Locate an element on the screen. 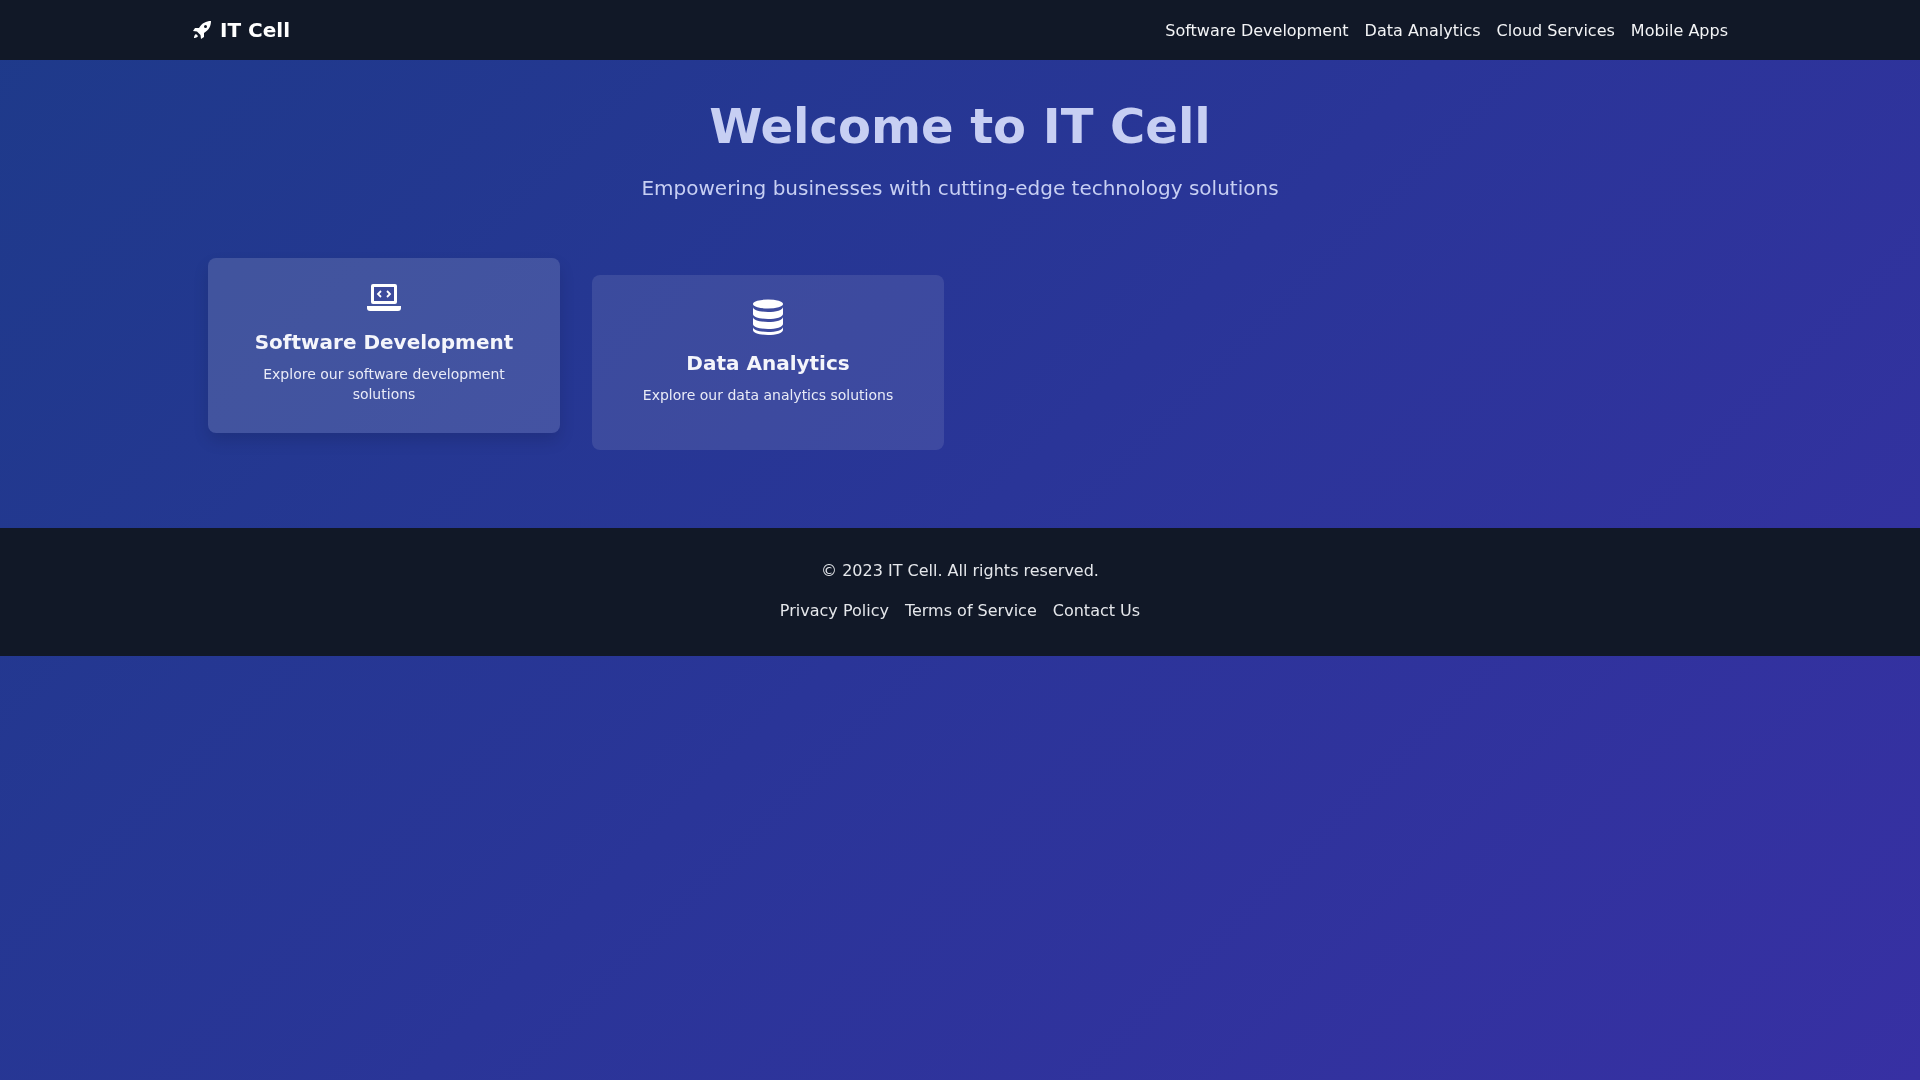  service-card: Data Analytics Explore our data analytics solutions is located at coordinates (768, 362).